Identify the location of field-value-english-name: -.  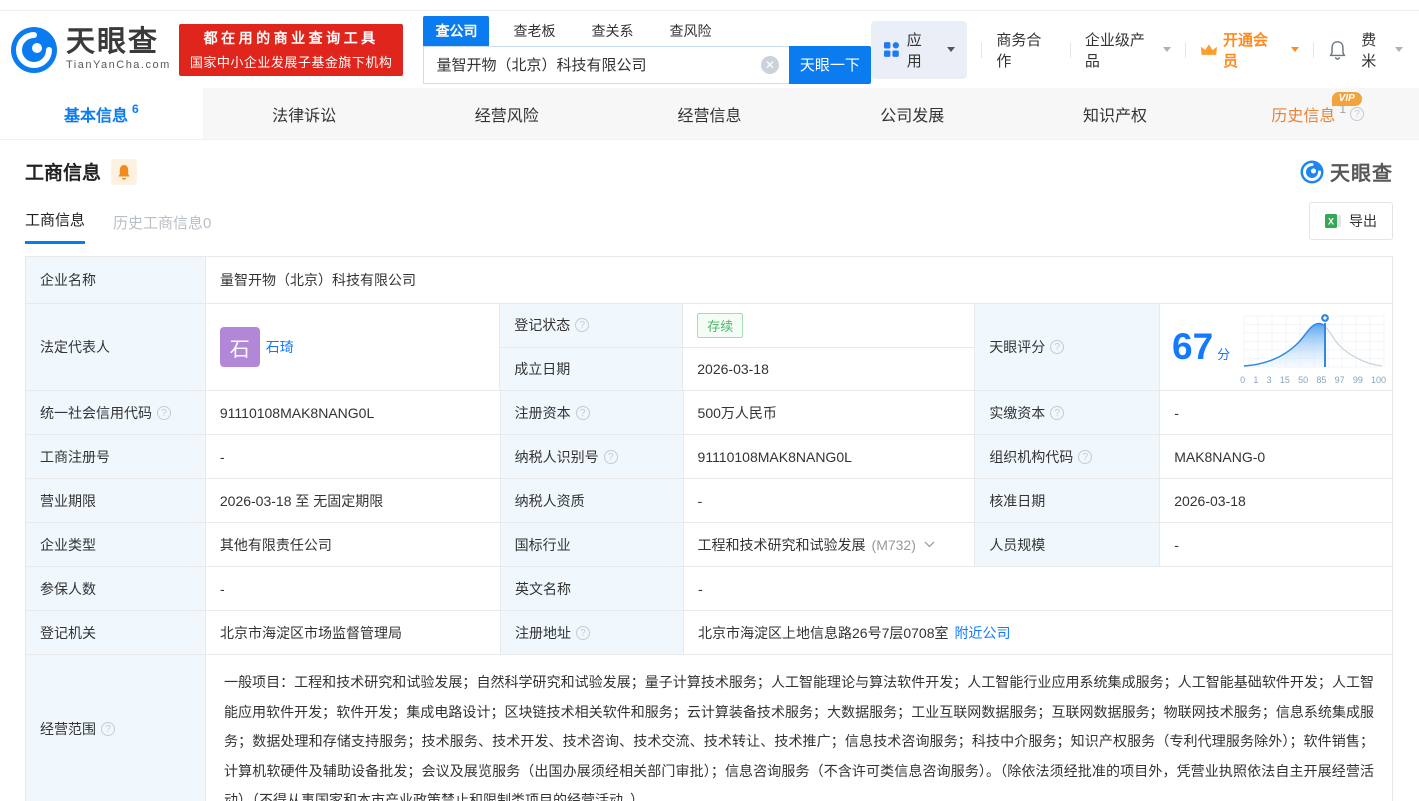
(1038, 589).